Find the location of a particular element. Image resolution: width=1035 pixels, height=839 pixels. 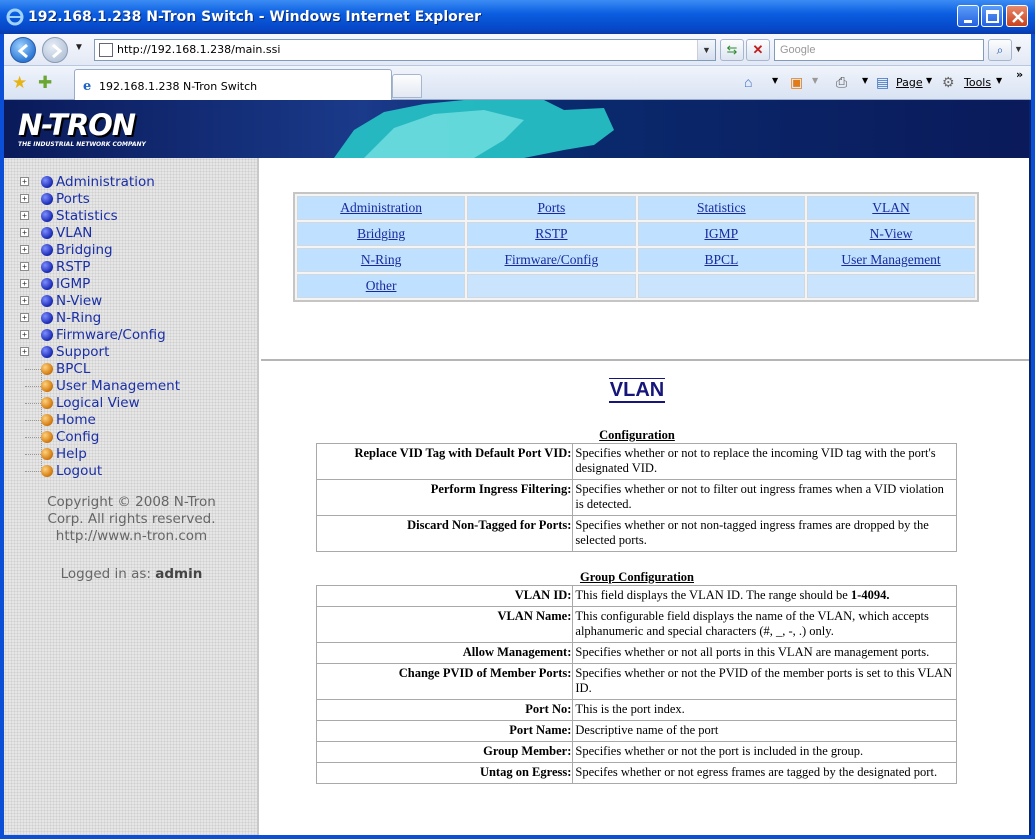

address-dropdown-icon: ▼ is located at coordinates (706, 50).